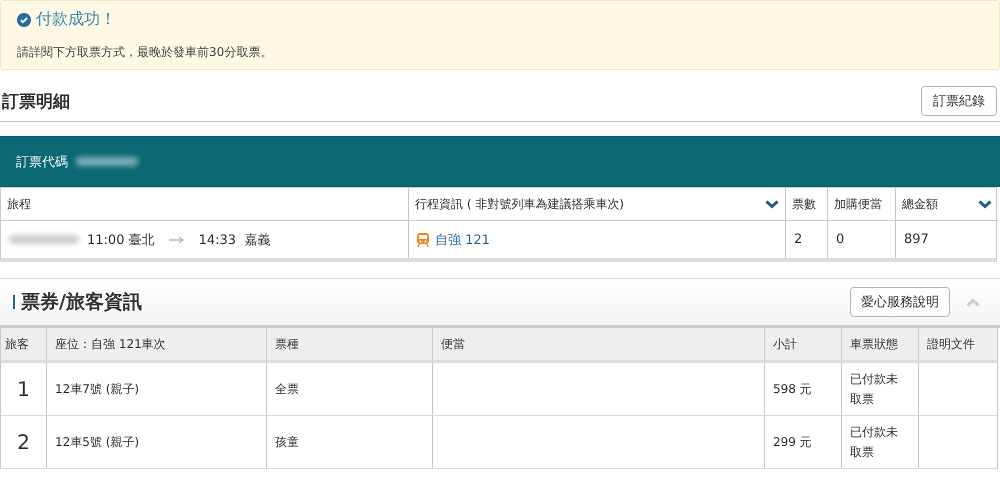  I want to click on column-header: 加購便當, so click(862, 204).